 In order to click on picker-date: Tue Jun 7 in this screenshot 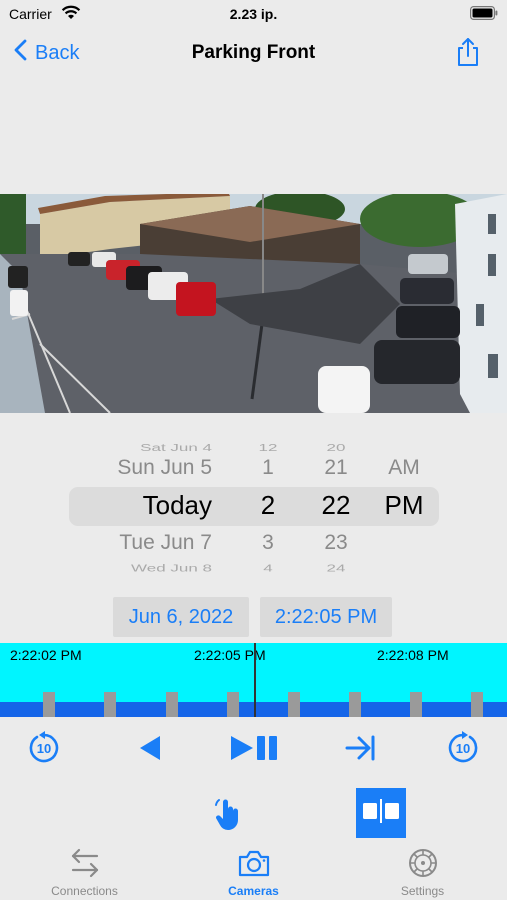, I will do `click(165, 542)`.